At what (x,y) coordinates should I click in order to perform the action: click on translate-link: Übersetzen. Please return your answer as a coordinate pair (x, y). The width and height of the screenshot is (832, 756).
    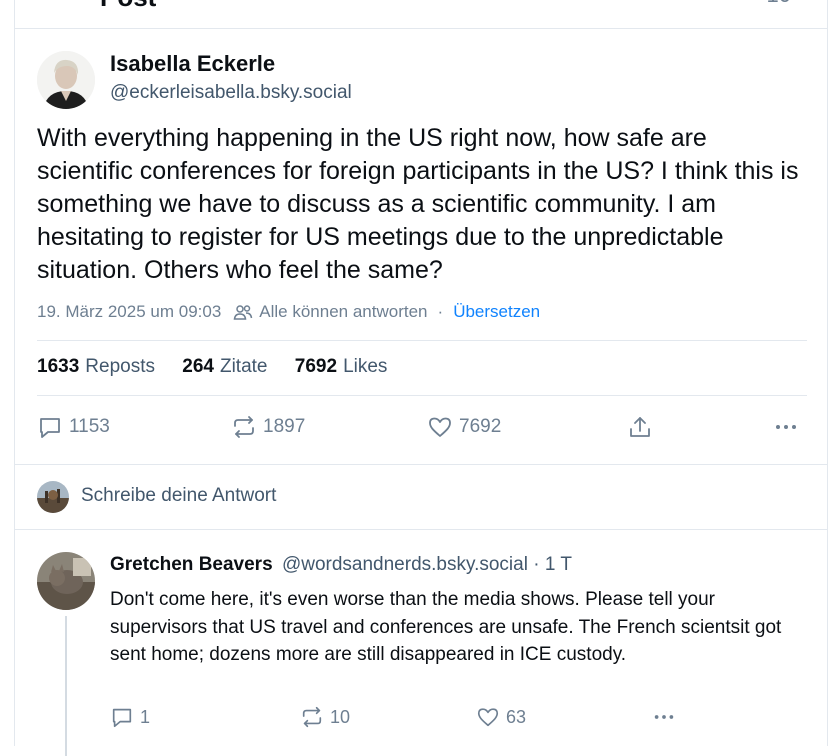
    Looking at the image, I should click on (496, 312).